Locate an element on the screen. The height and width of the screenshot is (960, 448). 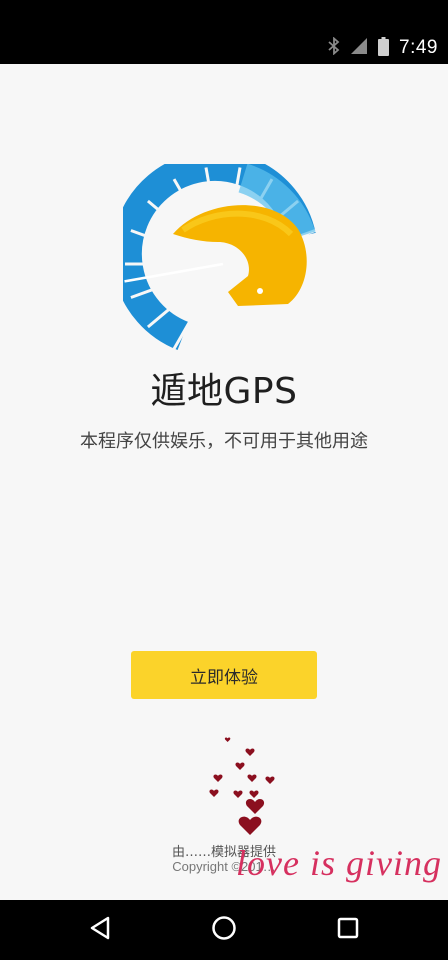
signal-icon is located at coordinates (359, 48).